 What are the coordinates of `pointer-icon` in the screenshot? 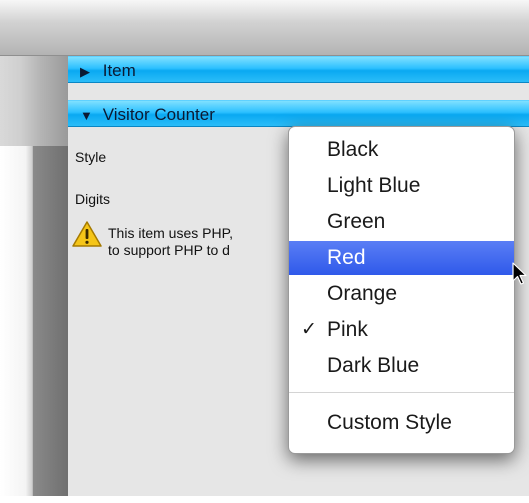 It's located at (519, 273).